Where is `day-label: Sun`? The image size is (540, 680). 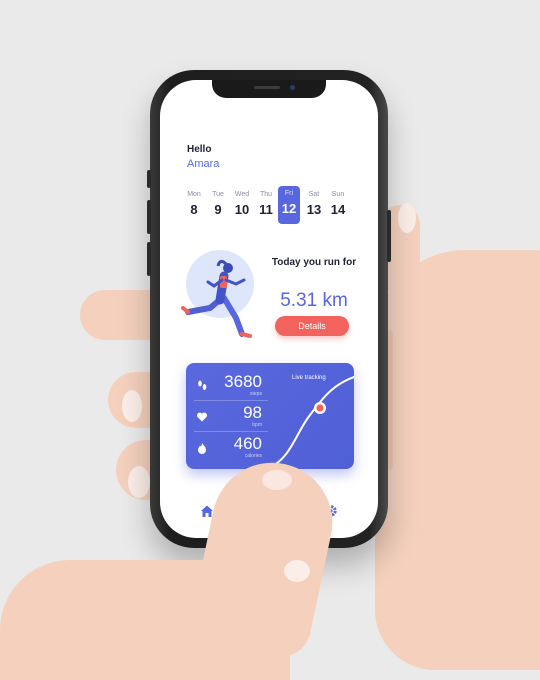
day-label: Sun is located at coordinates (338, 194).